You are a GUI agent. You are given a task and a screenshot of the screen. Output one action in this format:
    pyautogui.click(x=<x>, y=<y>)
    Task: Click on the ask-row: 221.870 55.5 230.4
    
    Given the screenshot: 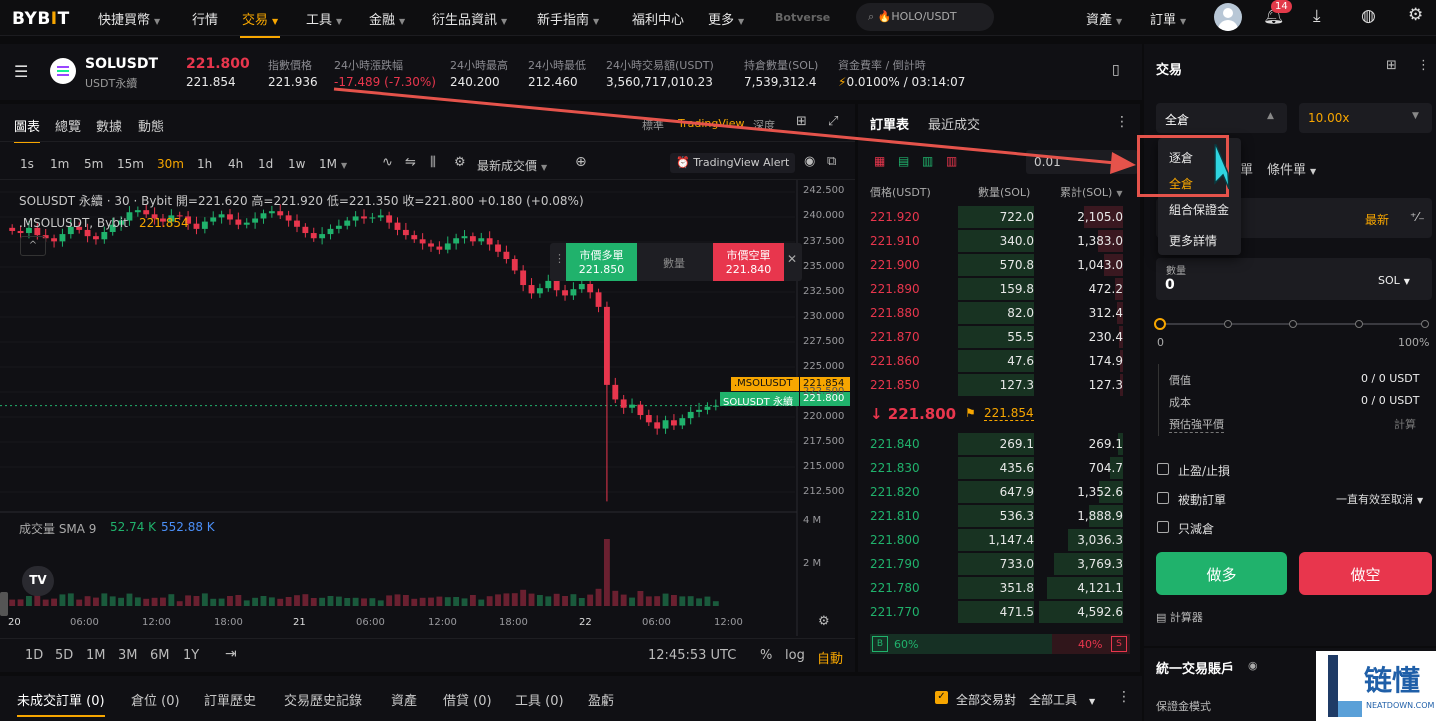 What is the action you would take?
    pyautogui.click(x=1001, y=337)
    